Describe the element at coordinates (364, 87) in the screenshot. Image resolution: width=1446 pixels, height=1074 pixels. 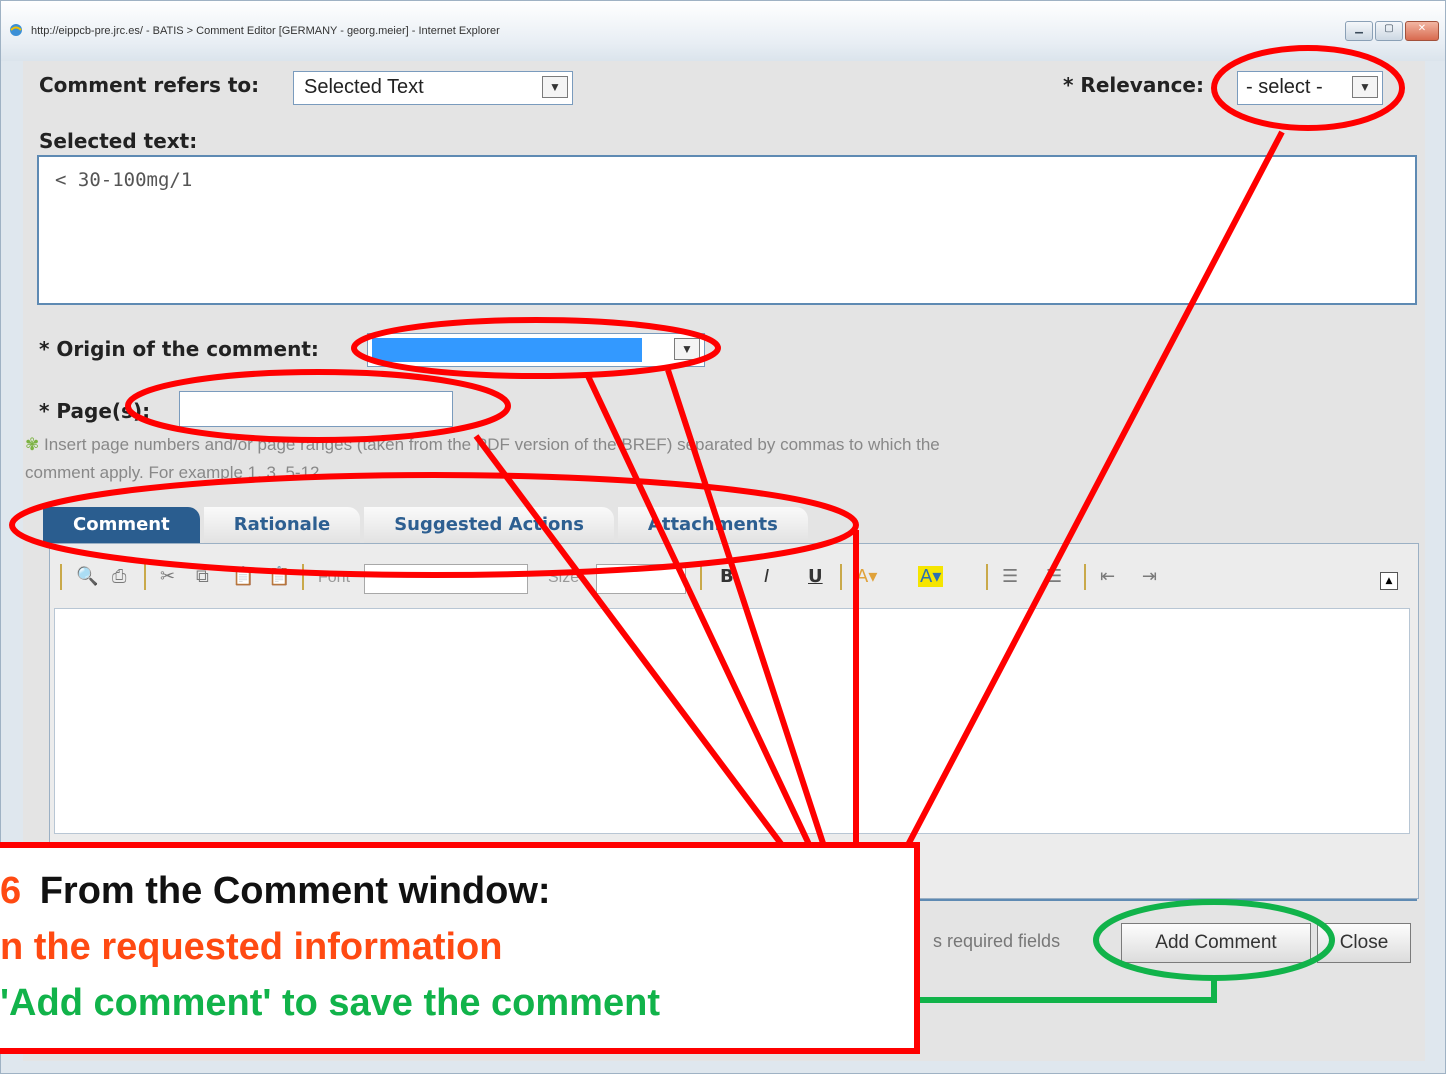
I see `refers-value: Selected Text` at that location.